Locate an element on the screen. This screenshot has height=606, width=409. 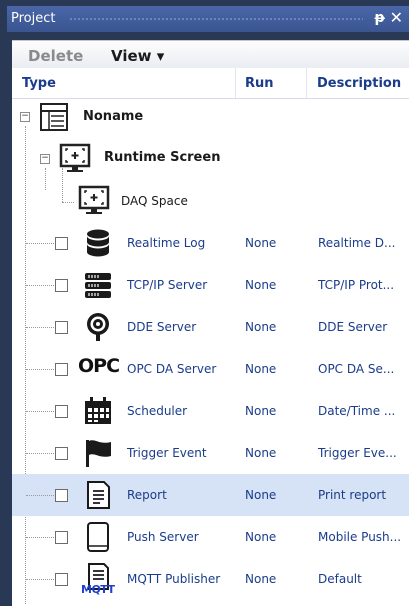
column-header-run: Run is located at coordinates (259, 83).